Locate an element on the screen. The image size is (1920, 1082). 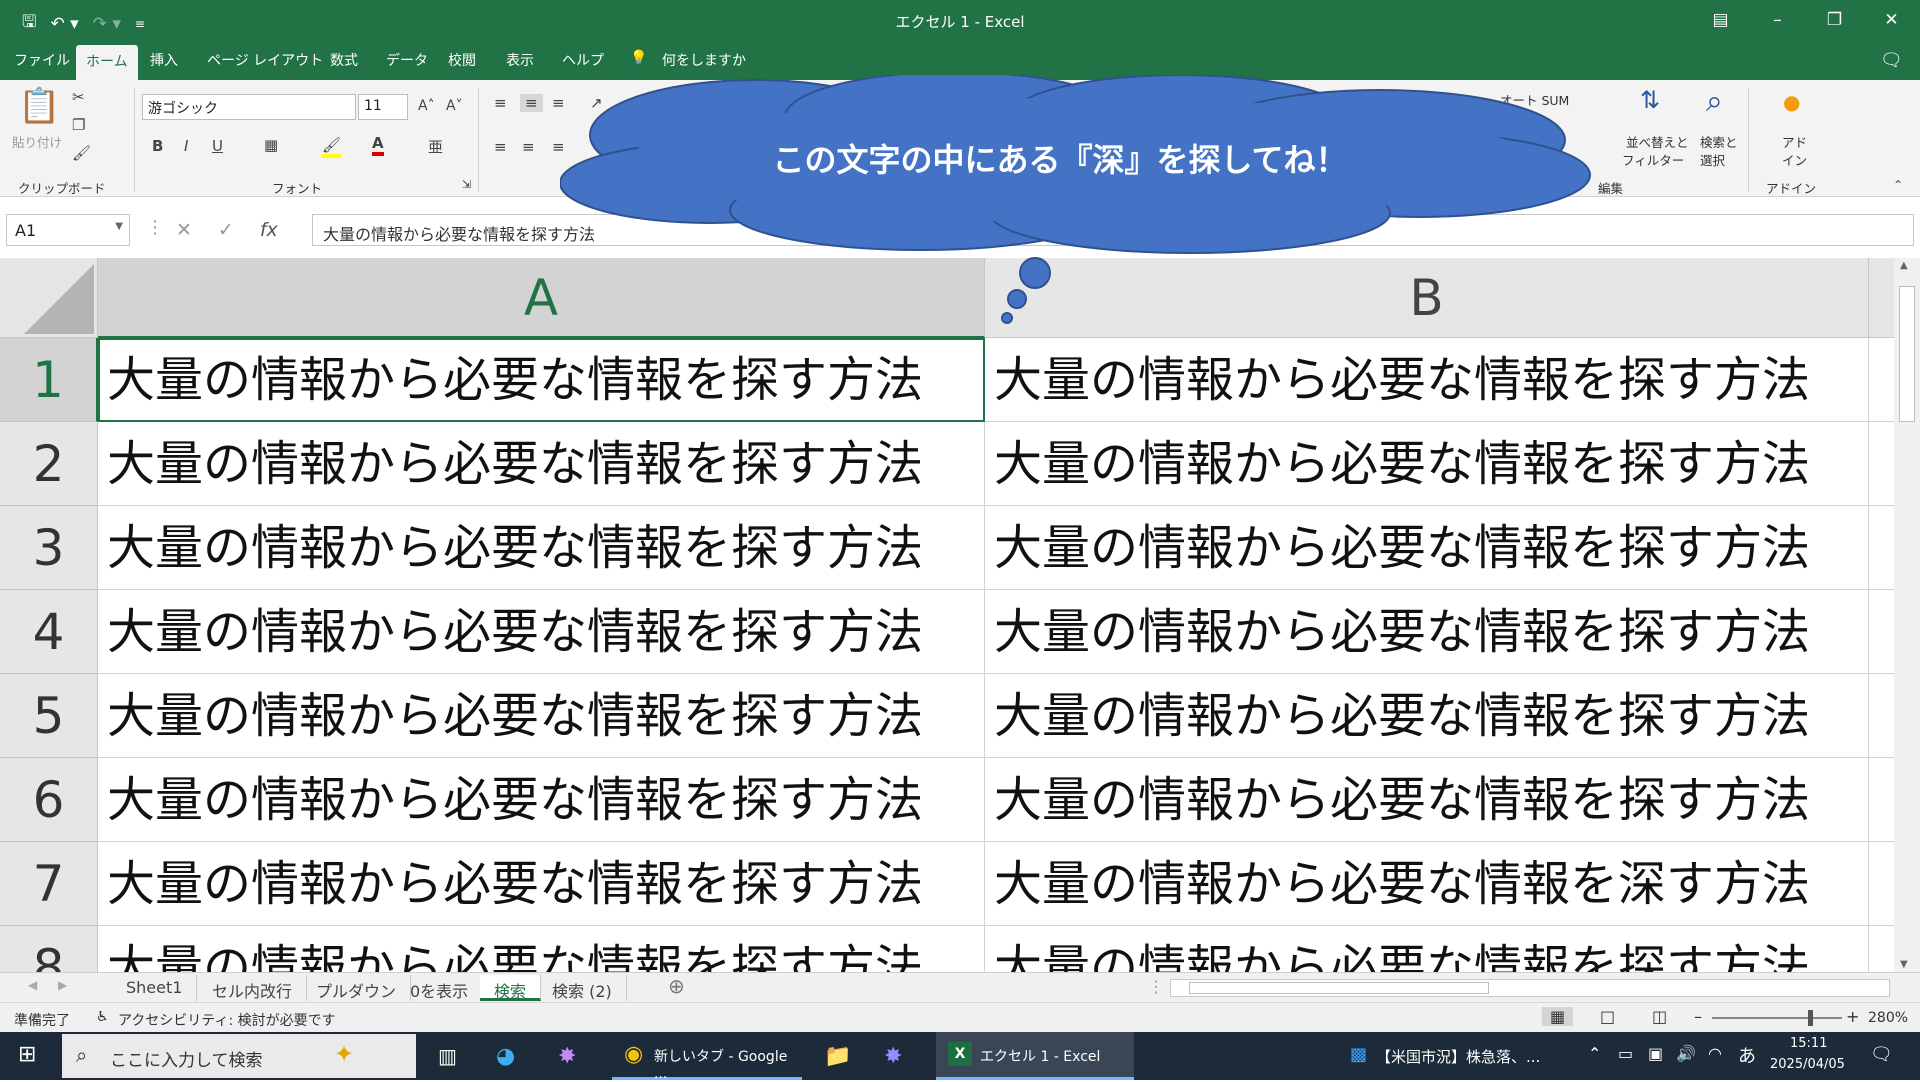
addin-label-2: イン is located at coordinates (1794, 159).